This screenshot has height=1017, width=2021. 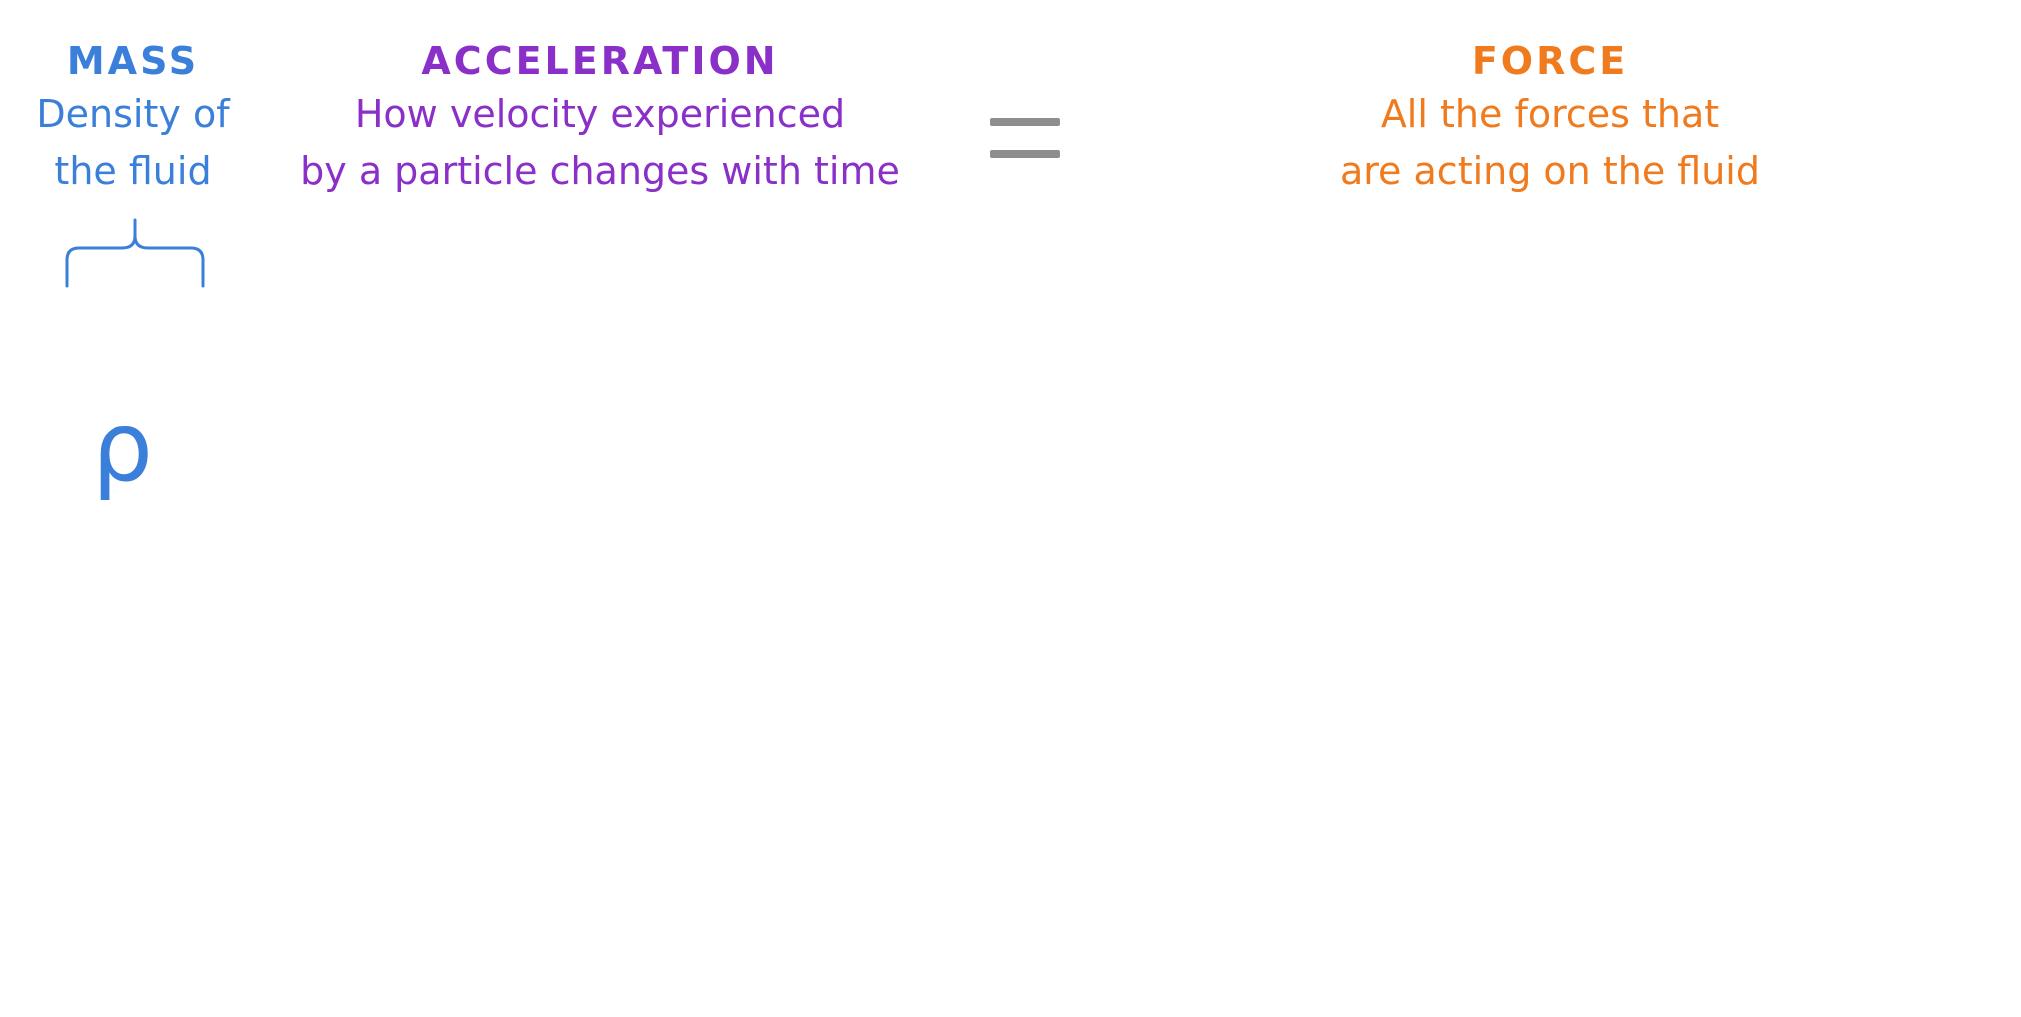 What do you see at coordinates (133, 114) in the screenshot?
I see `mass-description-line-1: Density of` at bounding box center [133, 114].